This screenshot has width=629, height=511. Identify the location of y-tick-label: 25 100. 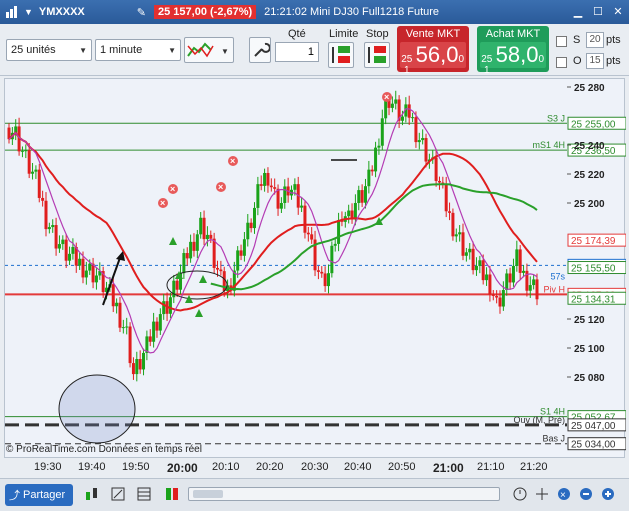
(589, 349).